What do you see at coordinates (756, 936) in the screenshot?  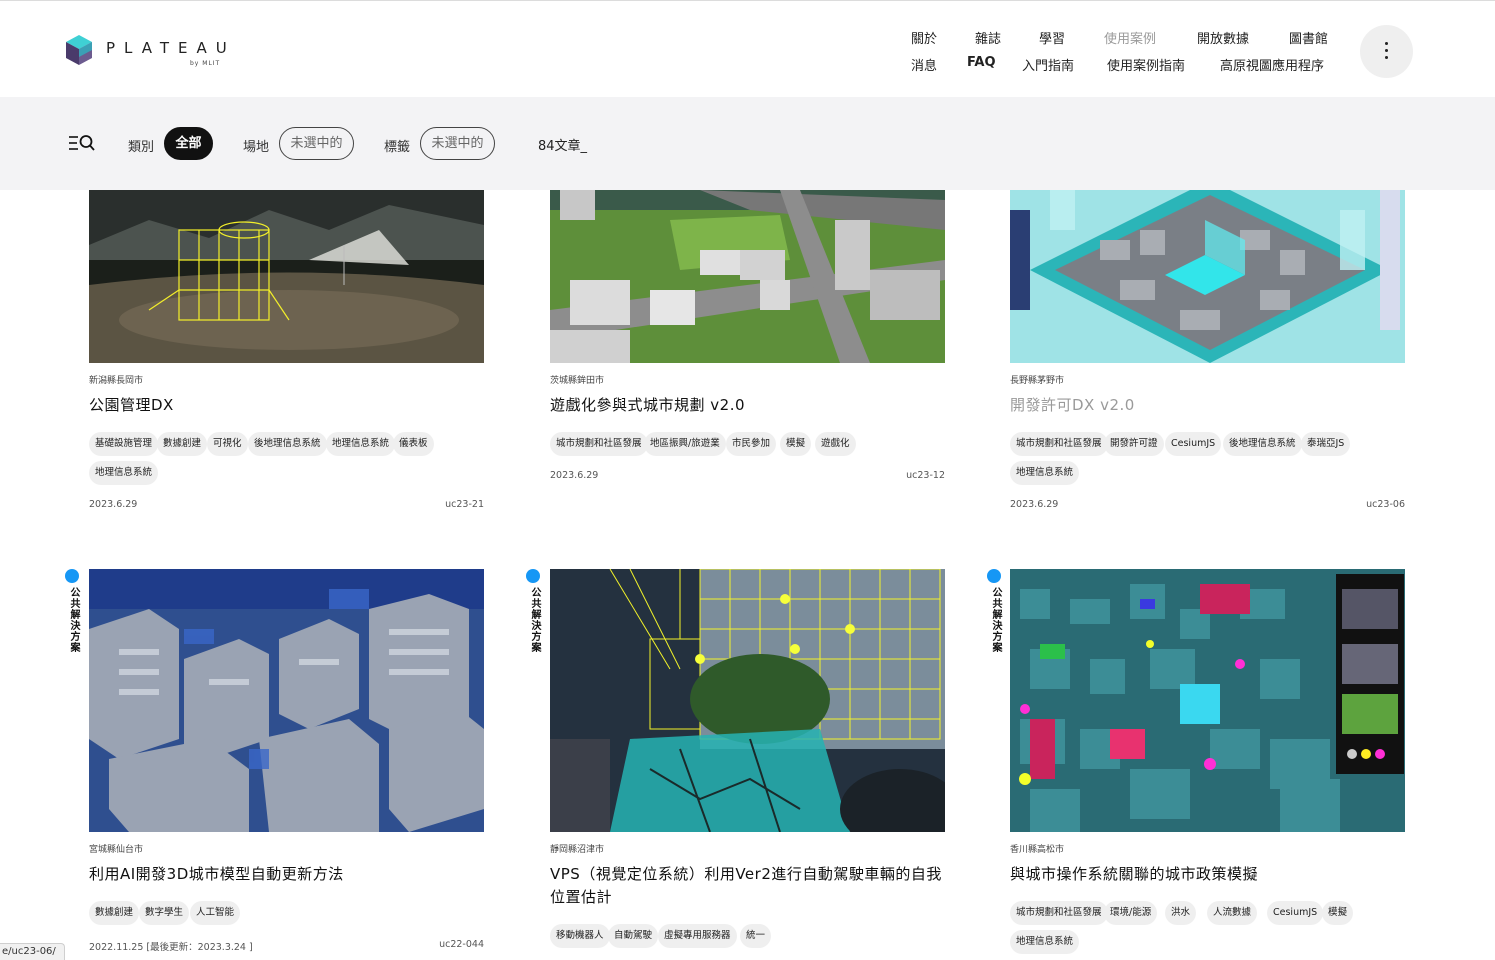 I see `tag-chip: 統一` at bounding box center [756, 936].